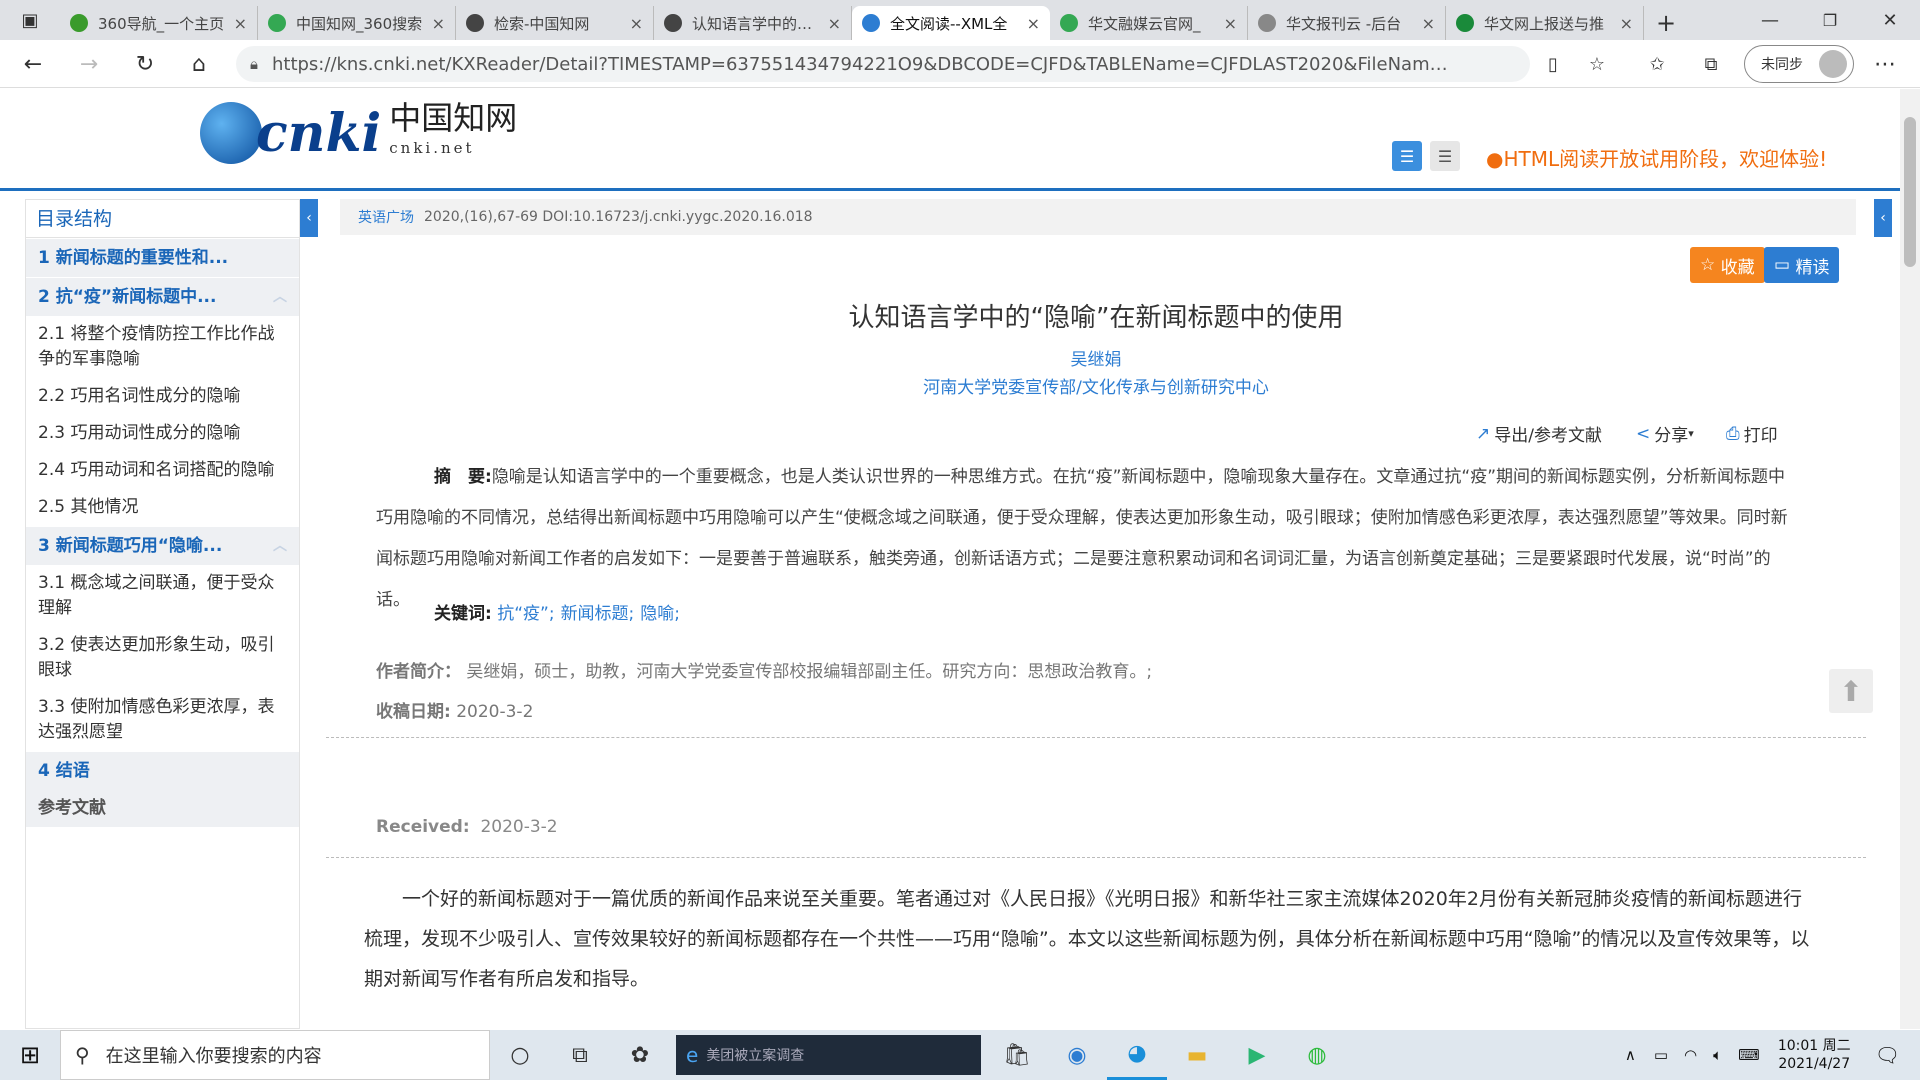  Describe the element at coordinates (162, 396) in the screenshot. I see `toc-item: 2.2 巧用名词性成分的隐喻` at that location.